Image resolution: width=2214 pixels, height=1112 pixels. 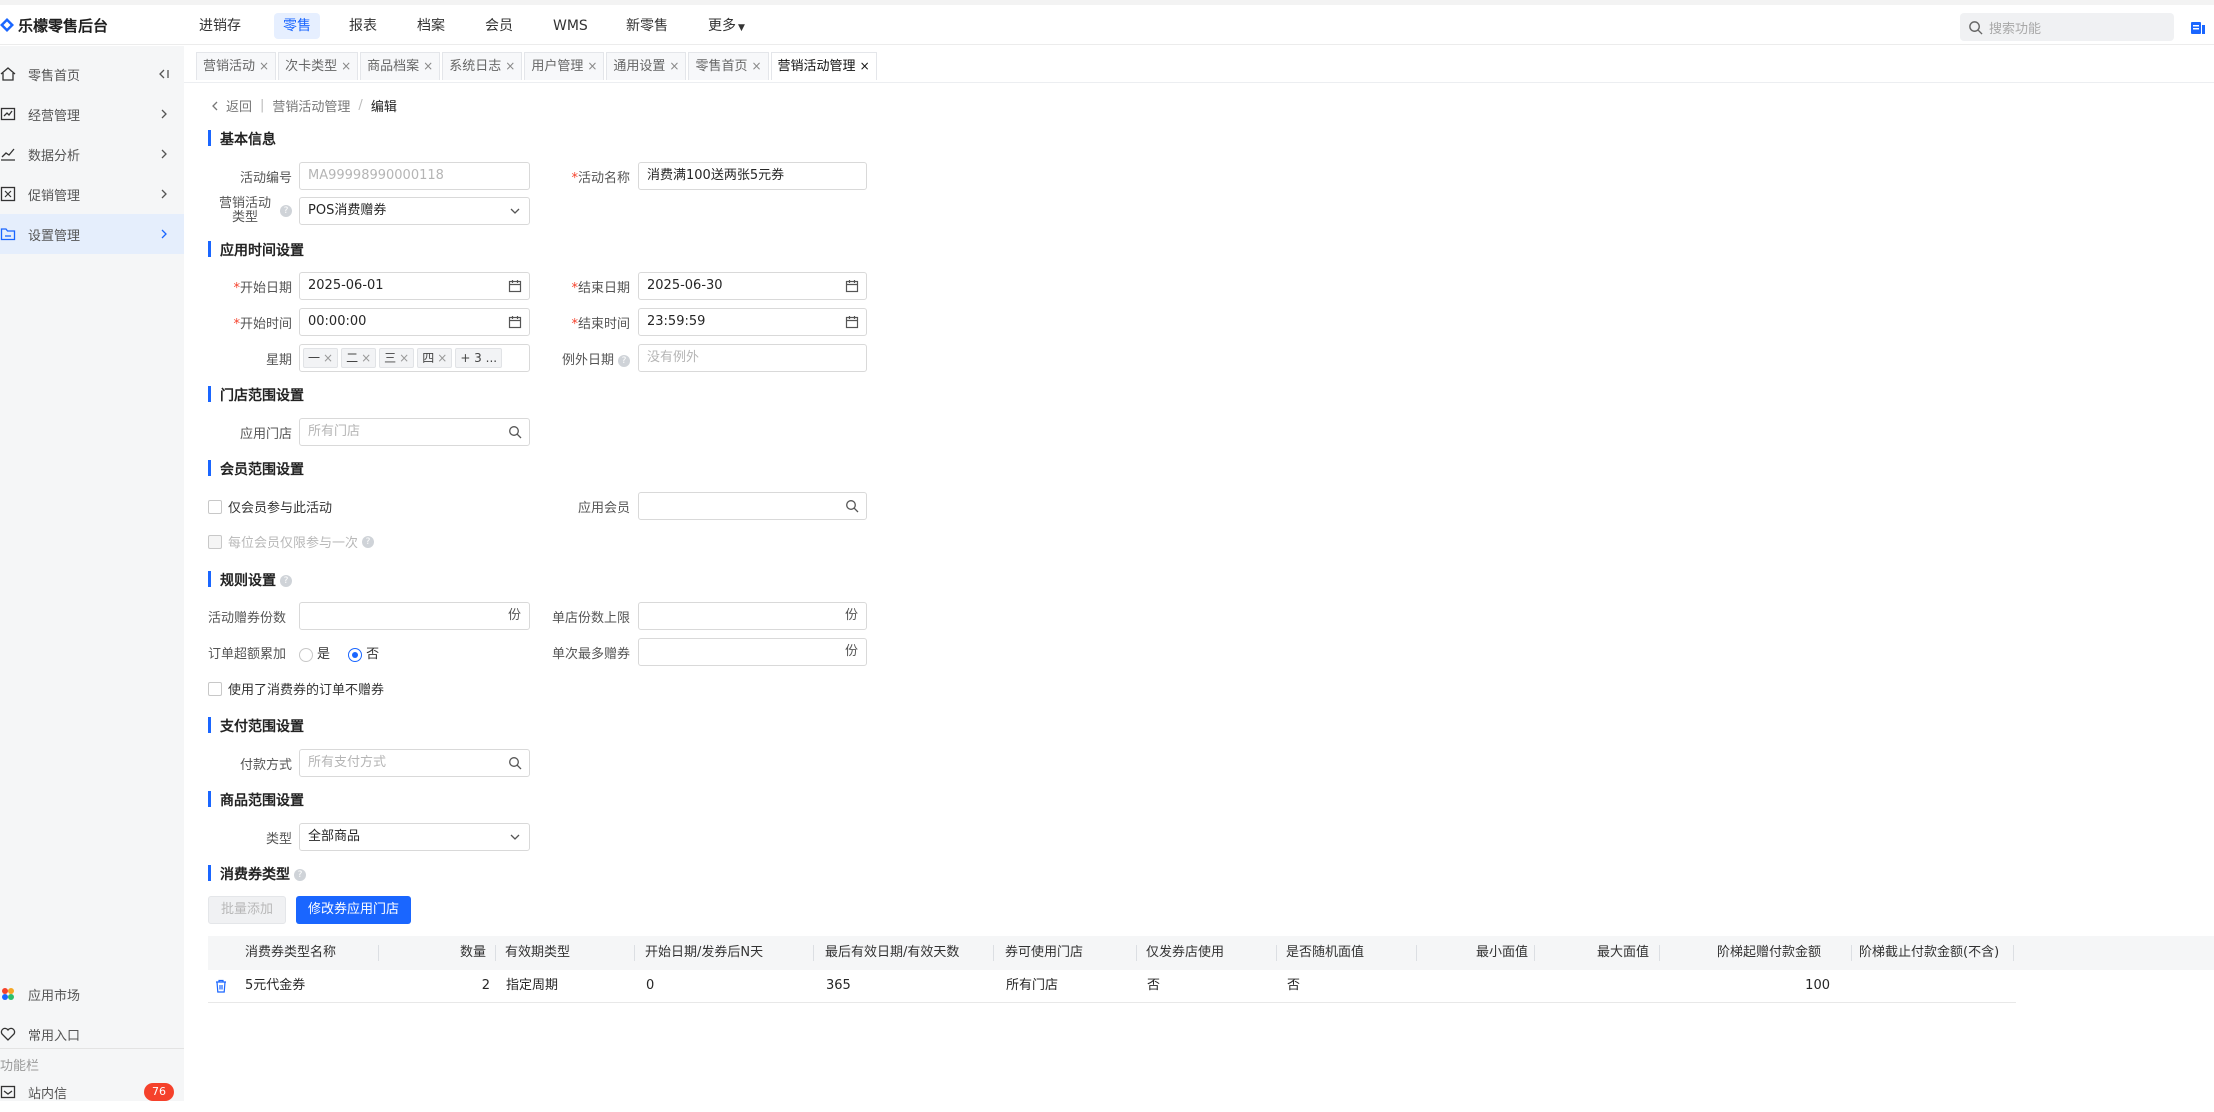 What do you see at coordinates (164, 74) in the screenshot?
I see `collapse-icon` at bounding box center [164, 74].